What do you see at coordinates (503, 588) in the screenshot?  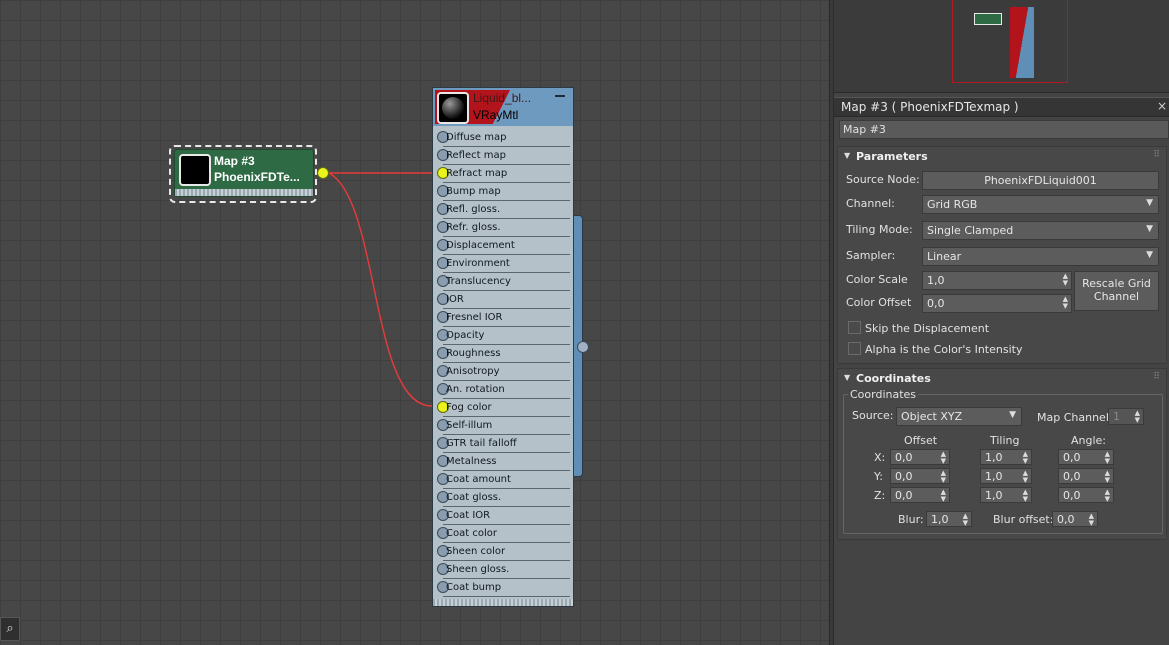 I see `material-slot: Coat bump` at bounding box center [503, 588].